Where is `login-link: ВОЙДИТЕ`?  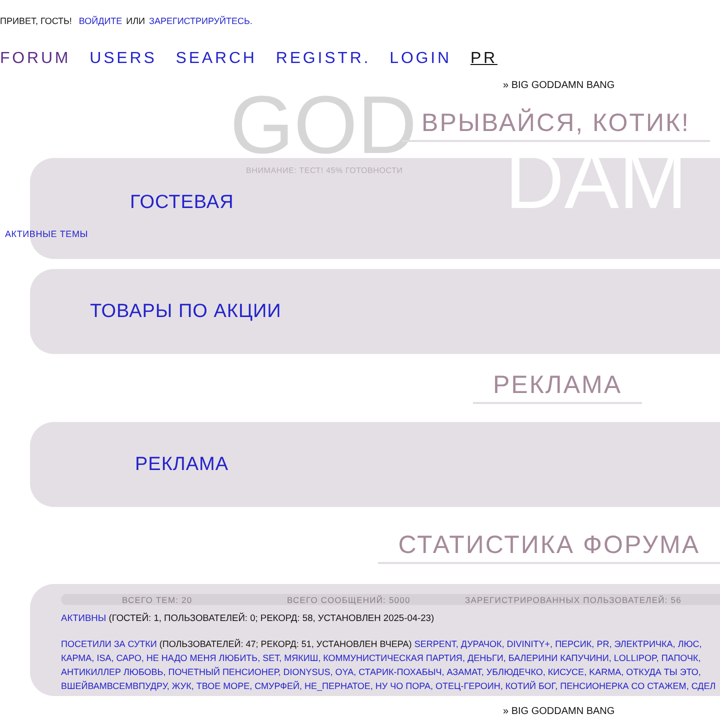
login-link: ВОЙДИТЕ is located at coordinates (100, 21).